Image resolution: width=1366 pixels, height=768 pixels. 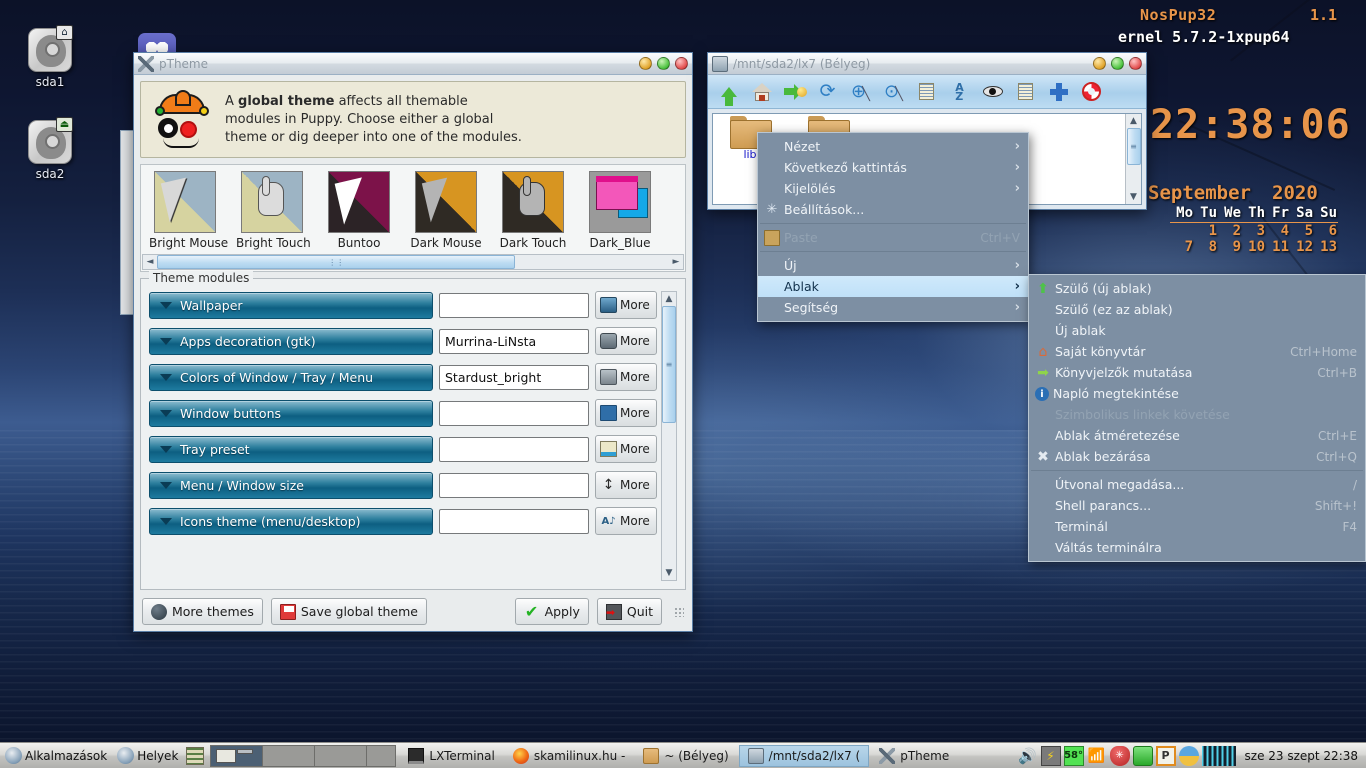 I want to click on submenu-item-ablak-atmeretezese: Ablak átméretezése Ctrl+E, so click(x=1197, y=435).